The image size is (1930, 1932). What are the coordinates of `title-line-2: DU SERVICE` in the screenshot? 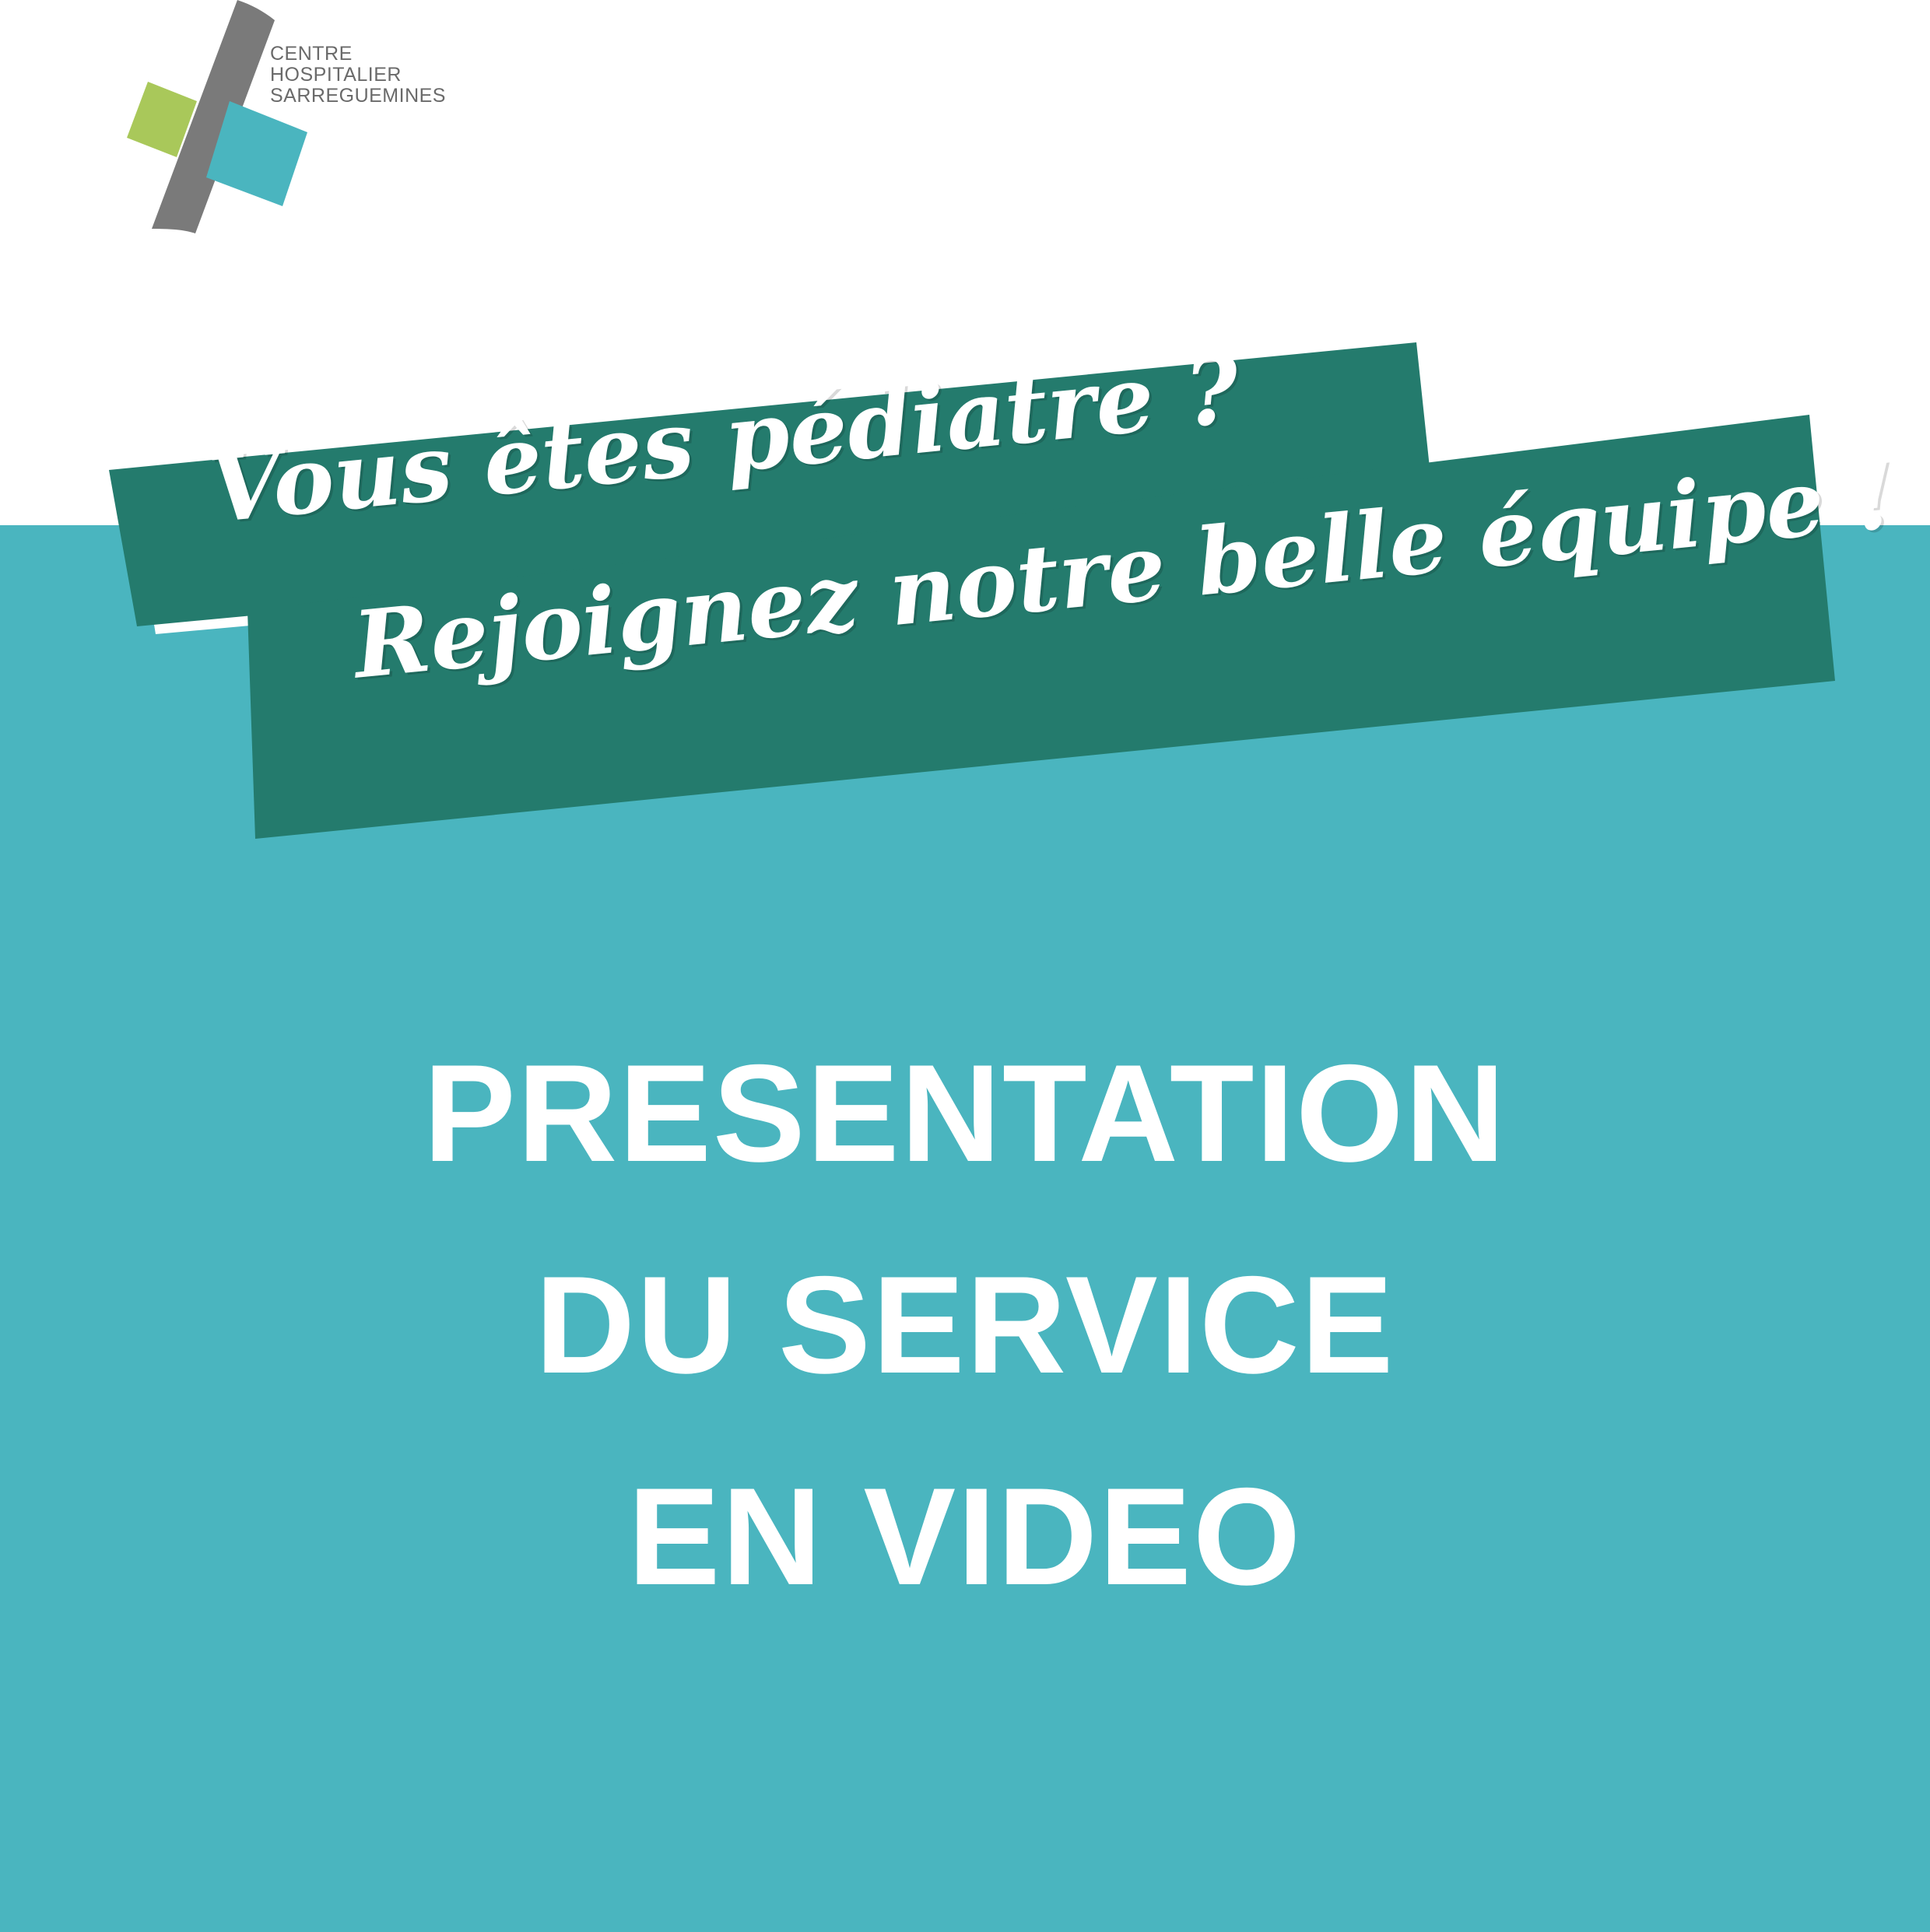 It's located at (965, 1324).